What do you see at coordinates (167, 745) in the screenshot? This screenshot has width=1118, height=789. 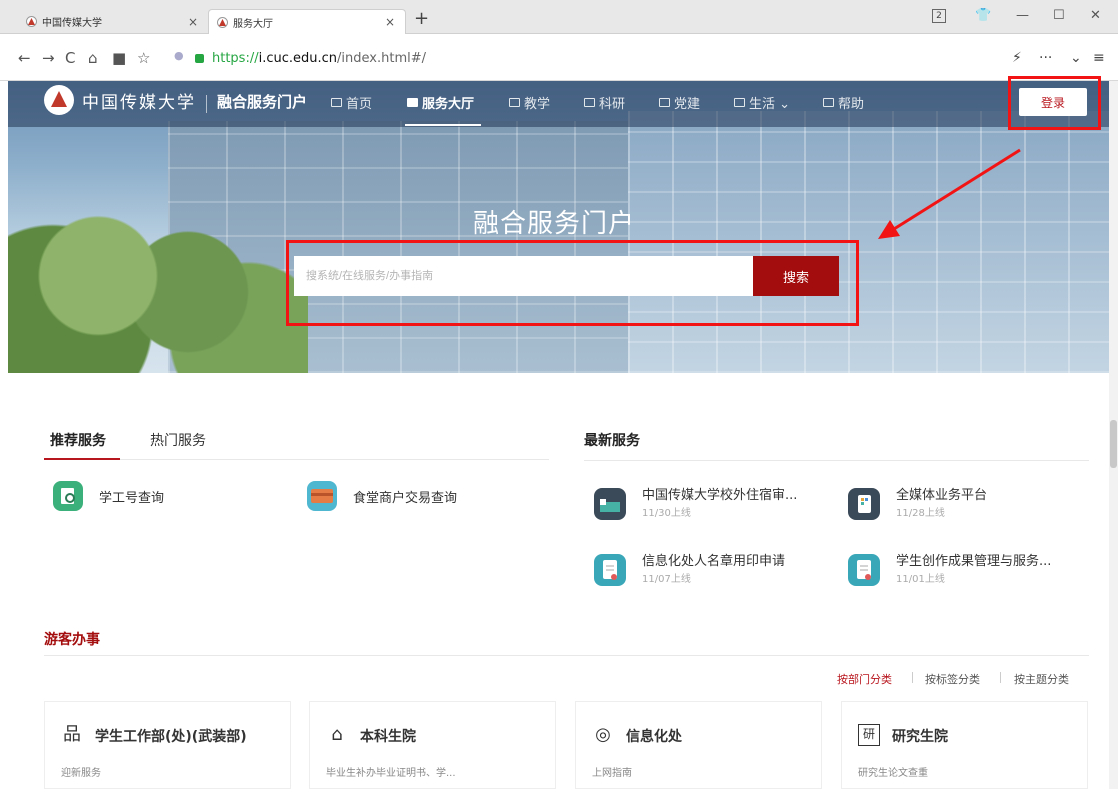 I see `dept-card-student-affairs: 品 学生工作部(处)(武装部) 迎新服务` at bounding box center [167, 745].